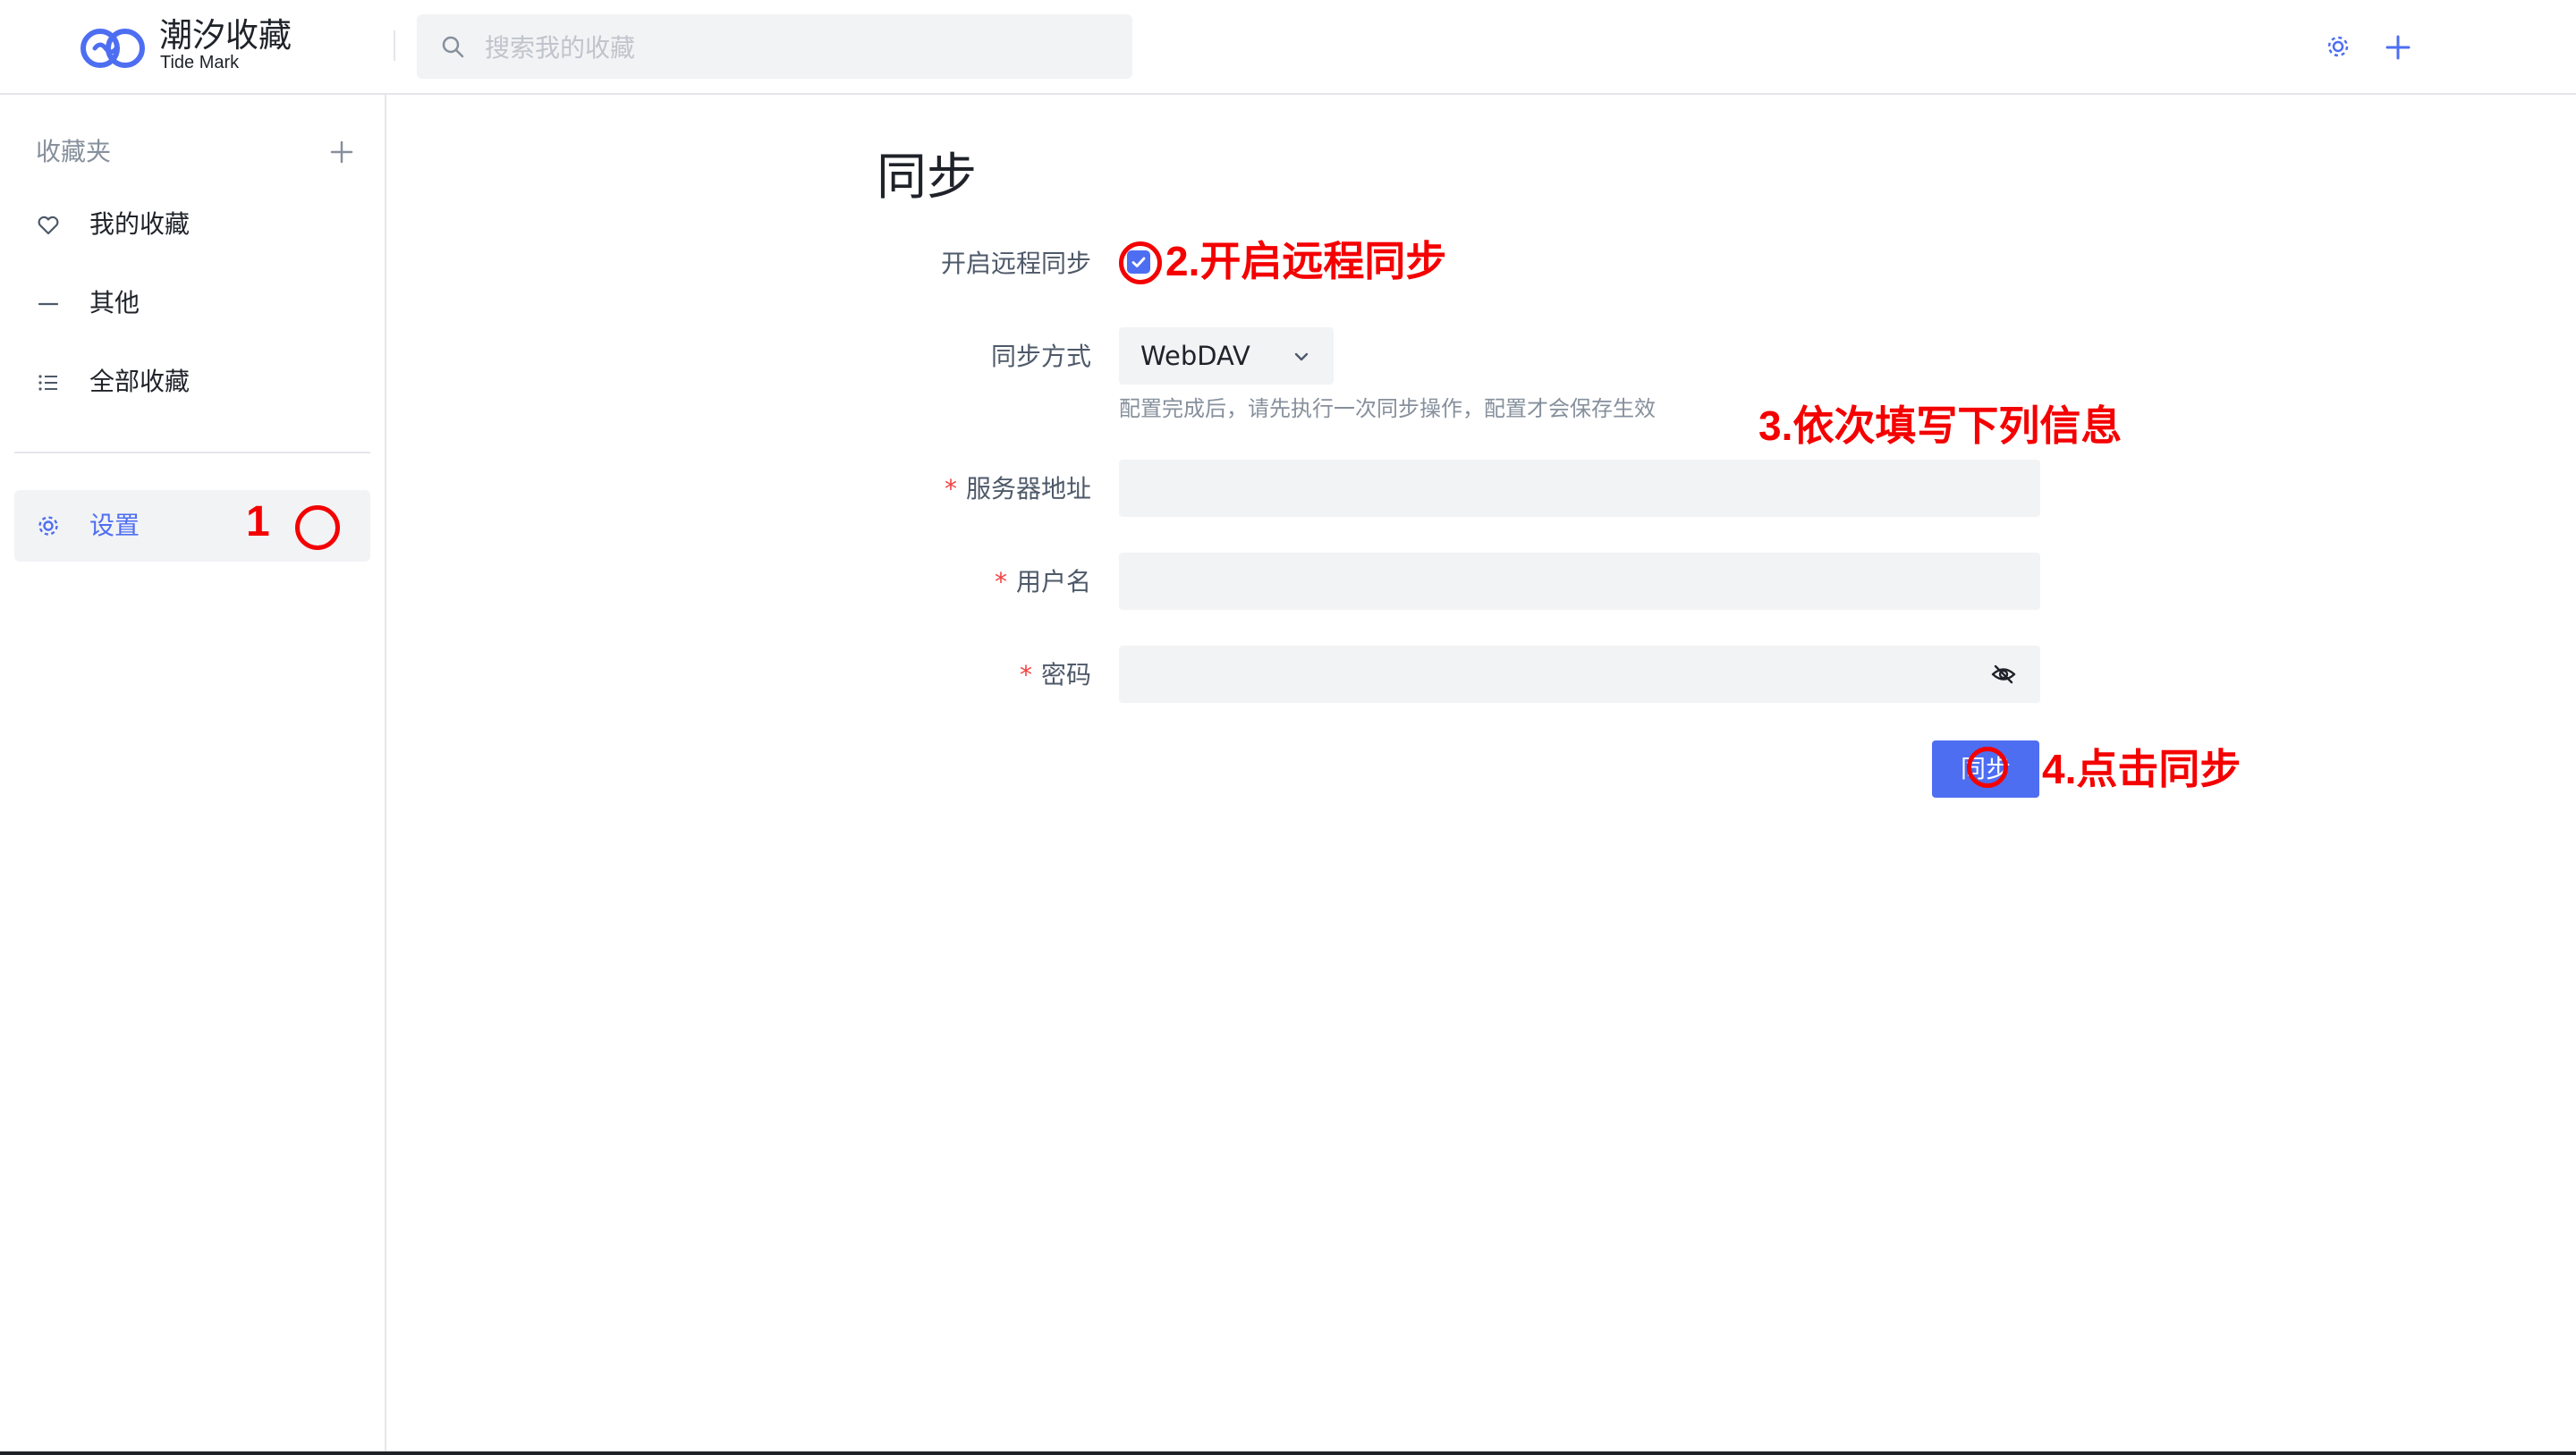  I want to click on username-label-text: 用户名, so click(1053, 581).